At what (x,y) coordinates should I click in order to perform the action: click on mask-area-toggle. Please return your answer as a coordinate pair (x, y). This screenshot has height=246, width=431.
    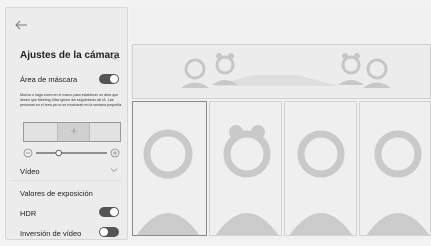
    Looking at the image, I should click on (109, 79).